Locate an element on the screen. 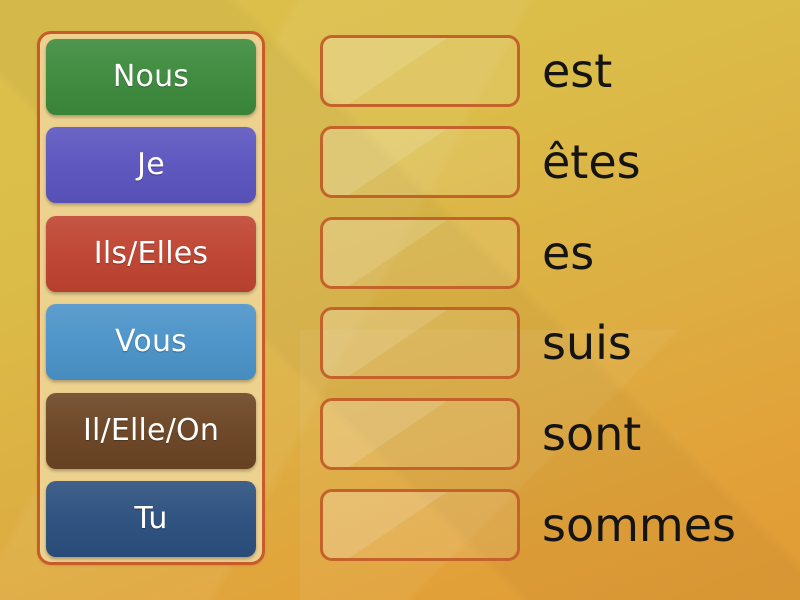 The image size is (800, 600). answer-word: suis is located at coordinates (587, 343).